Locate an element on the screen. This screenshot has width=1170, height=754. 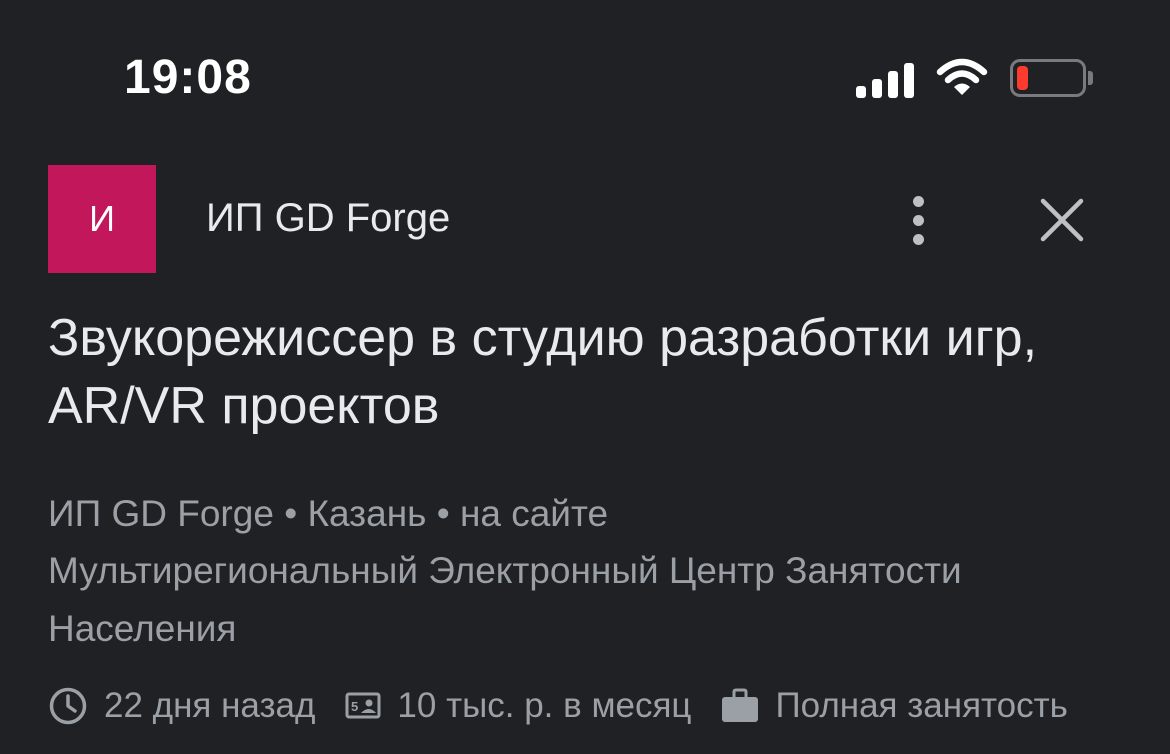
meta-site: на сайте is located at coordinates (534, 513).